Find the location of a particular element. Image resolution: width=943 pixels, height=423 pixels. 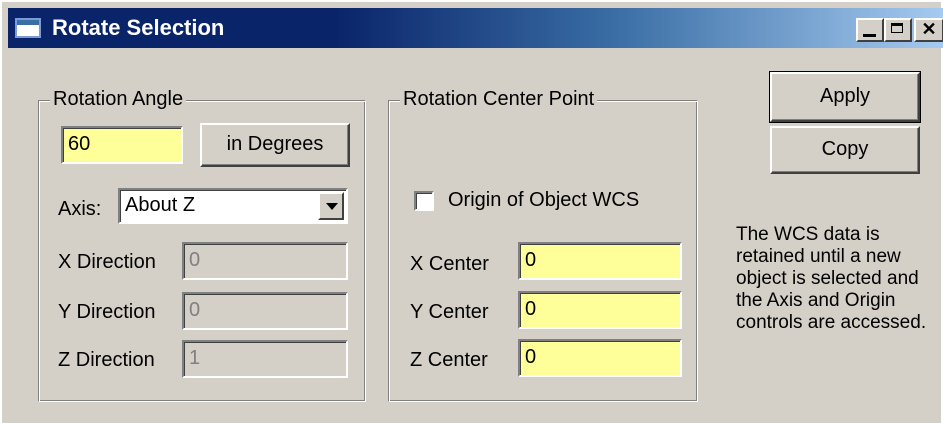

y-direction-field: 0 is located at coordinates (265, 311).